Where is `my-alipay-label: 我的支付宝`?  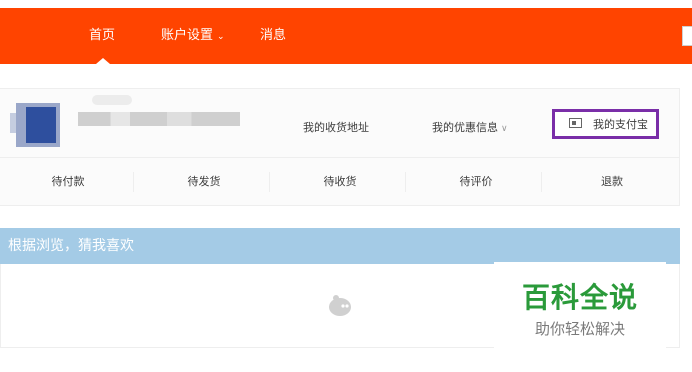 my-alipay-label: 我的支付宝 is located at coordinates (620, 124).